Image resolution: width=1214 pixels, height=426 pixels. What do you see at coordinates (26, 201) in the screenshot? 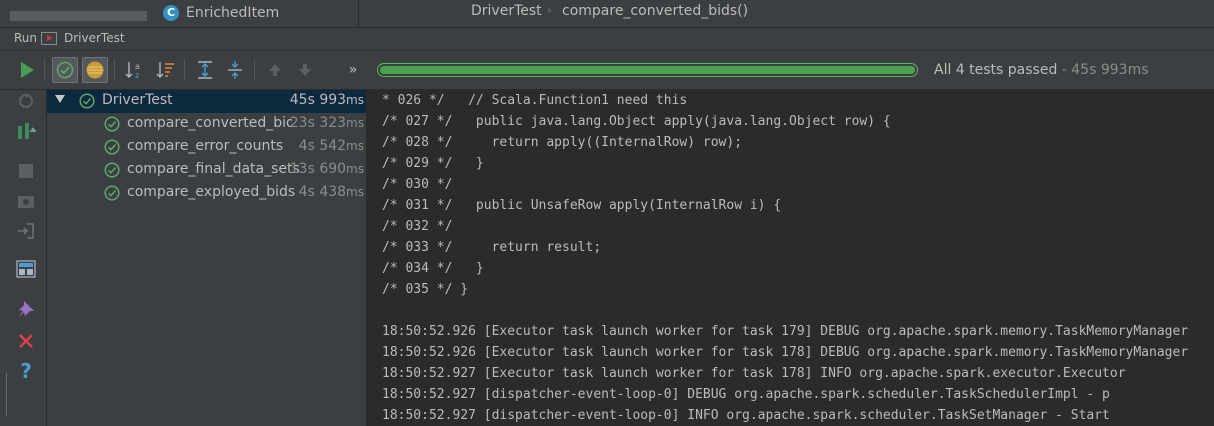
I see `screenshot-icon` at bounding box center [26, 201].